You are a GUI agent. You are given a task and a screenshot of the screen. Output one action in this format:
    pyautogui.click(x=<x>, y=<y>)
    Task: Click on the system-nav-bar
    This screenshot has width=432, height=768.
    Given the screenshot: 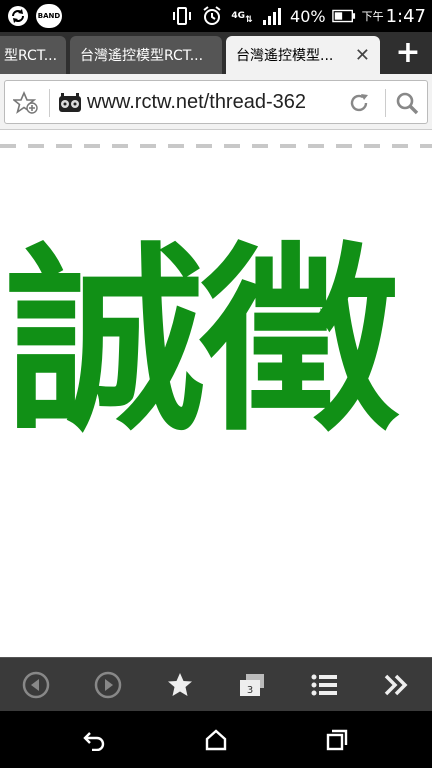 What is the action you would take?
    pyautogui.click(x=216, y=739)
    